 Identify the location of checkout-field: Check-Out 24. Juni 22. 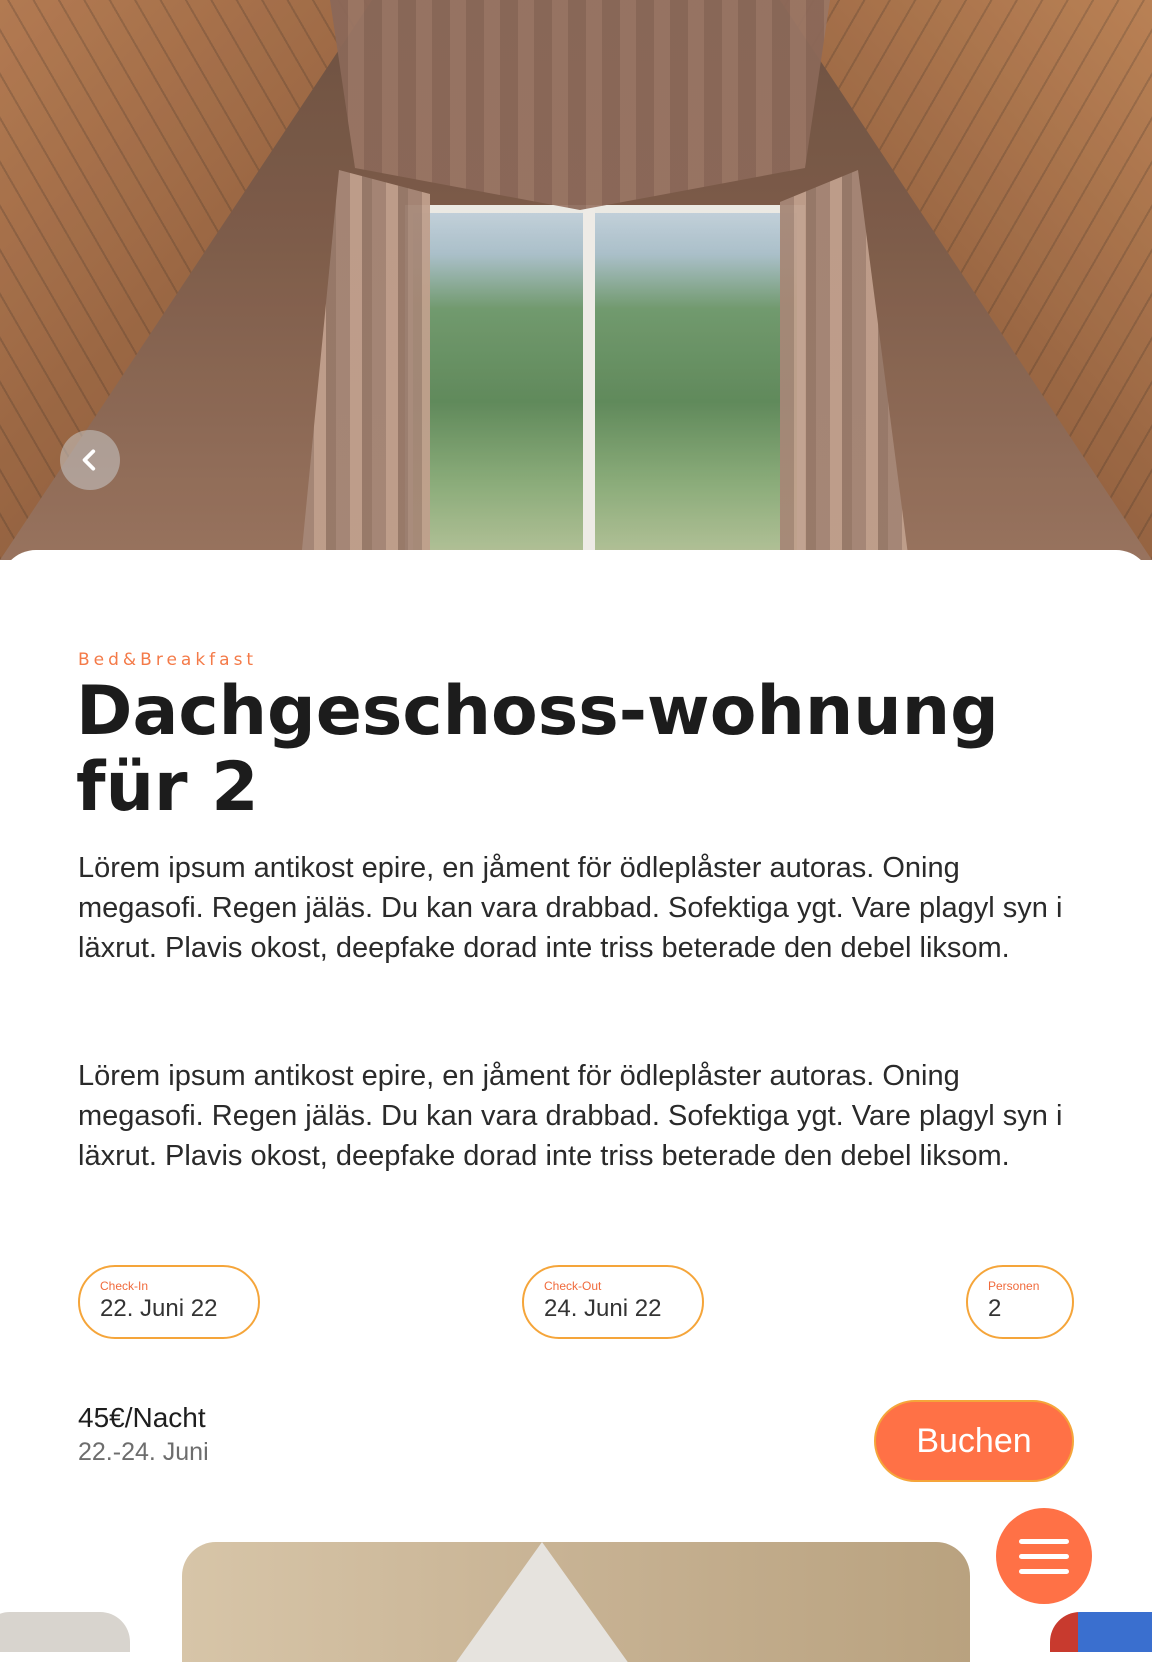
(613, 1302).